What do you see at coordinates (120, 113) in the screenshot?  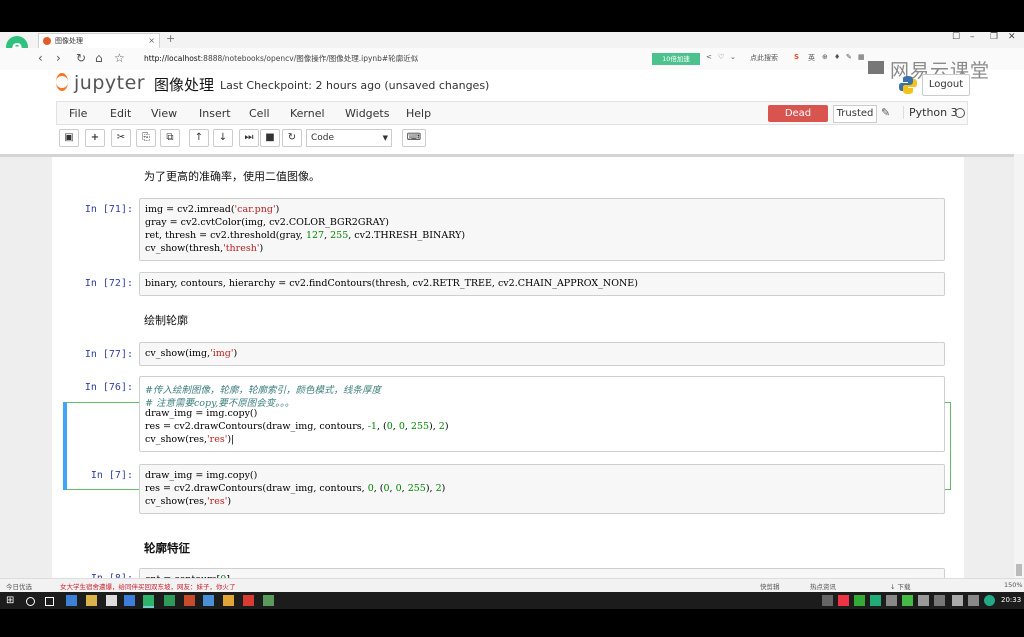 I see `menu-edit: Edit` at bounding box center [120, 113].